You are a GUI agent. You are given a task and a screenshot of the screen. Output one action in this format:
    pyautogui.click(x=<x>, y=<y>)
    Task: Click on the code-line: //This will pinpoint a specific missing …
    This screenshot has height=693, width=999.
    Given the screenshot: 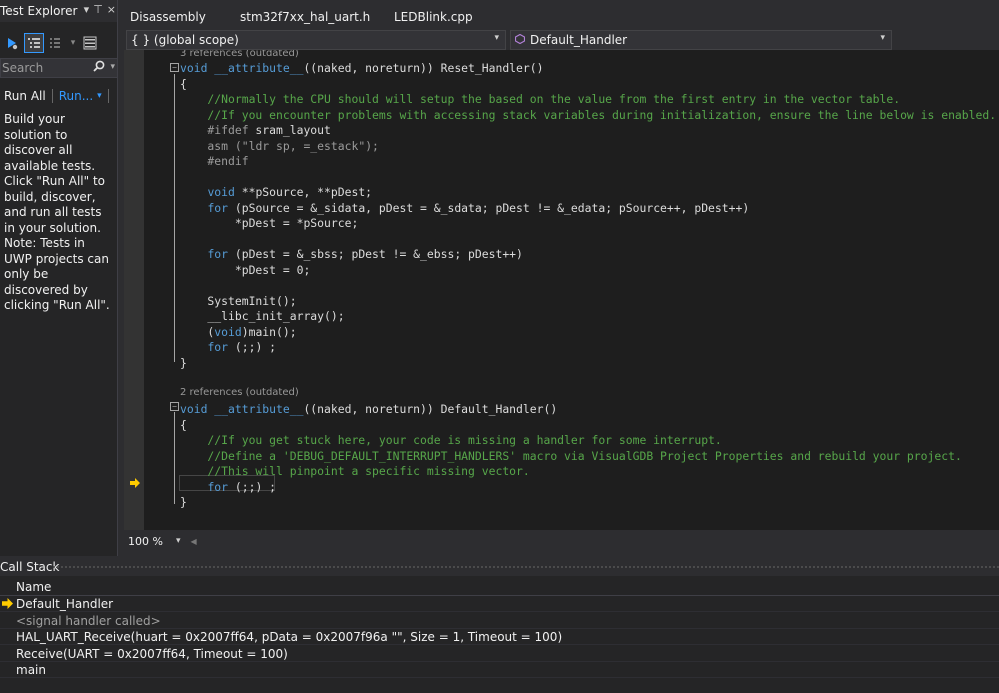 What is the action you would take?
    pyautogui.click(x=354, y=472)
    